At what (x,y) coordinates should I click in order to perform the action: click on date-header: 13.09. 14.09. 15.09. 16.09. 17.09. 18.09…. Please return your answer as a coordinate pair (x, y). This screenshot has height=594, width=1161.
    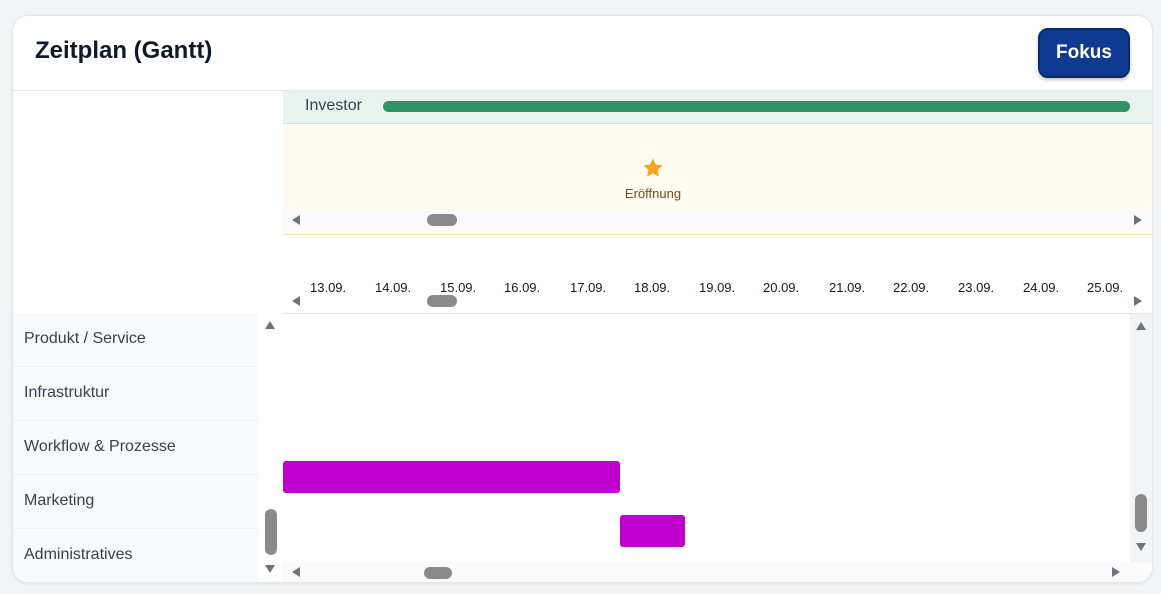
    Looking at the image, I should click on (717, 274).